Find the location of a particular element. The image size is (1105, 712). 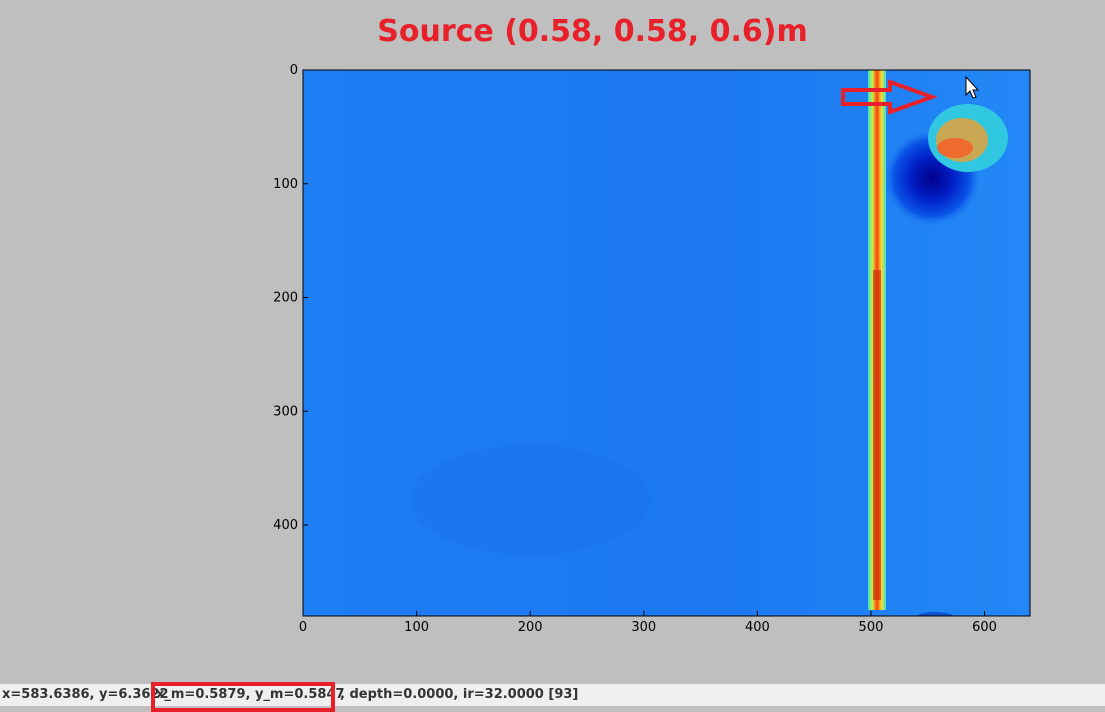

floor-shadow is located at coordinates (530, 500).